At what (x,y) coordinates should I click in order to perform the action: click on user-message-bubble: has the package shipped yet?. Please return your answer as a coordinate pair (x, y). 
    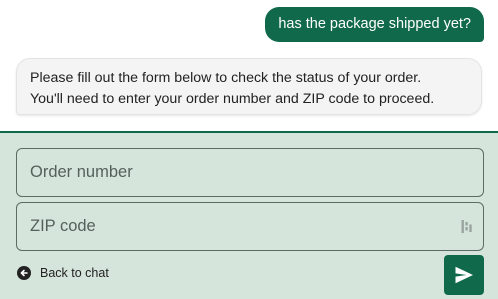
    Looking at the image, I should click on (374, 24).